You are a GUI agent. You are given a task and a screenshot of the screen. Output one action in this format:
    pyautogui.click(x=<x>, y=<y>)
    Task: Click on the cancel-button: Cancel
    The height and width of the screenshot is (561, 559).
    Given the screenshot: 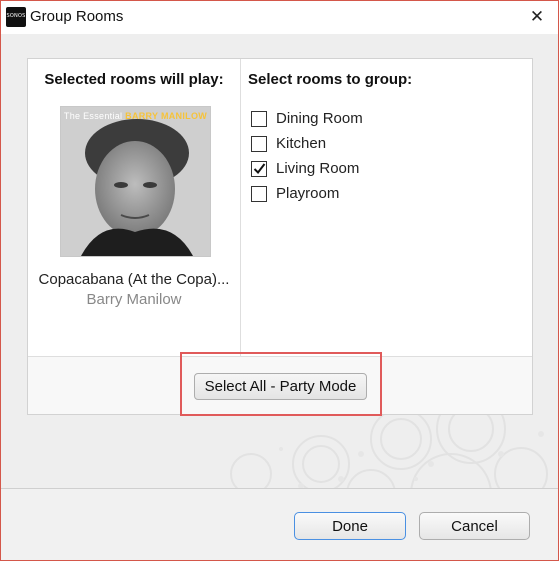 What is the action you would take?
    pyautogui.click(x=474, y=526)
    